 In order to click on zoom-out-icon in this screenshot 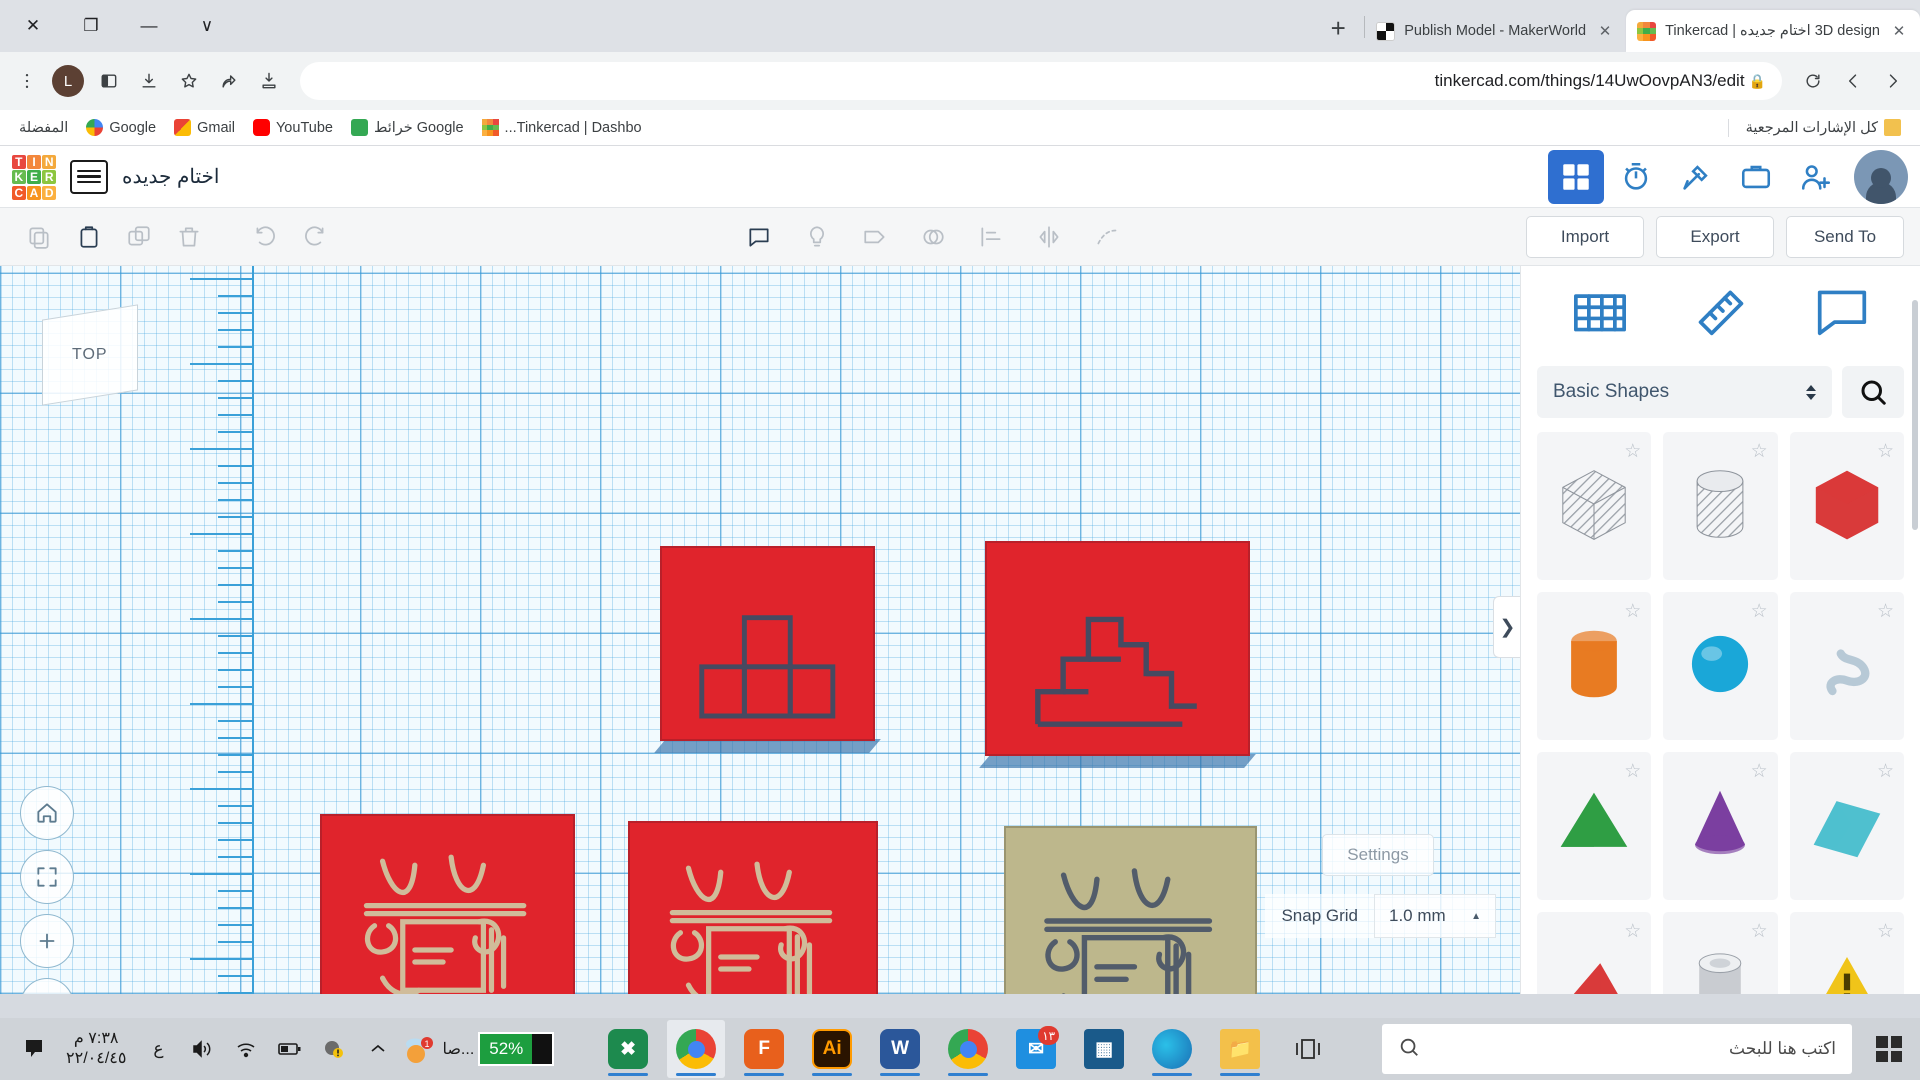, I will do `click(47, 986)`.